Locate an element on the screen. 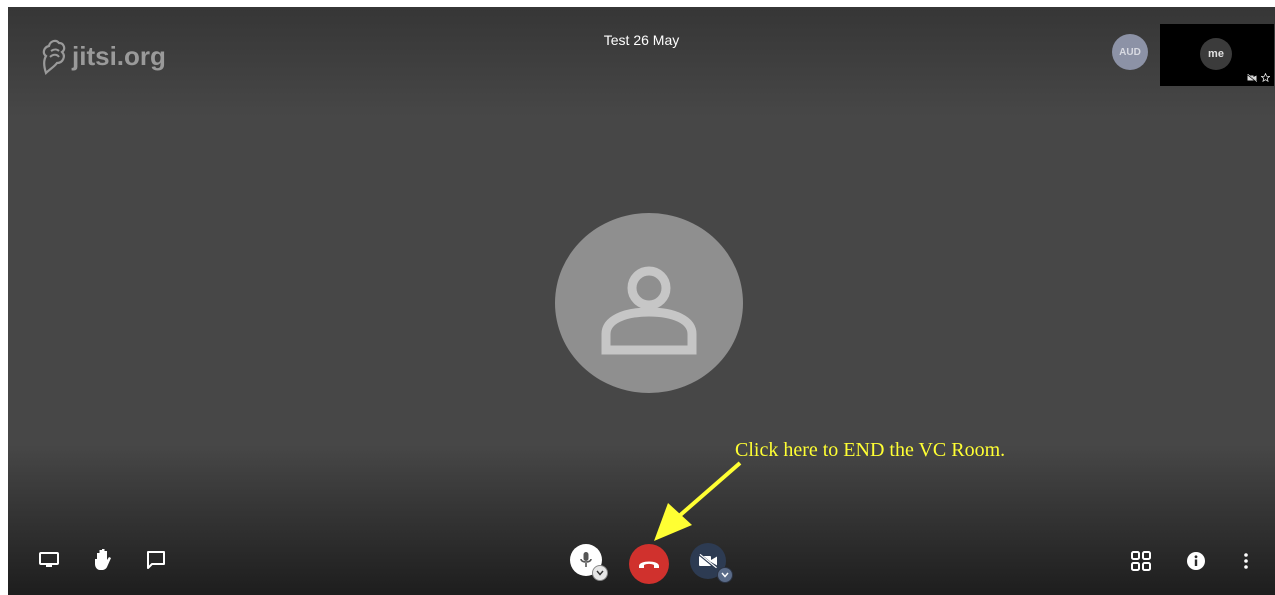 The height and width of the screenshot is (595, 1275). chat-icon is located at coordinates (156, 560).